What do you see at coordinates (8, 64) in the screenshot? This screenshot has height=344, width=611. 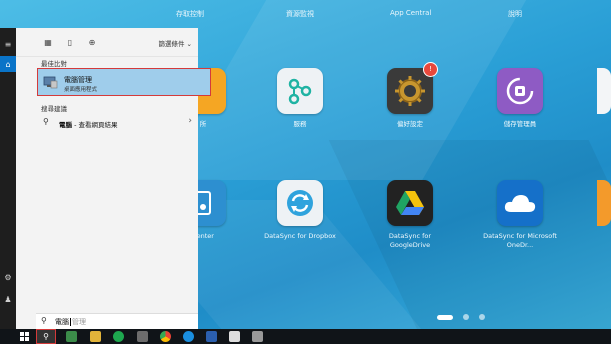 I see `home-icon: ⌂` at bounding box center [8, 64].